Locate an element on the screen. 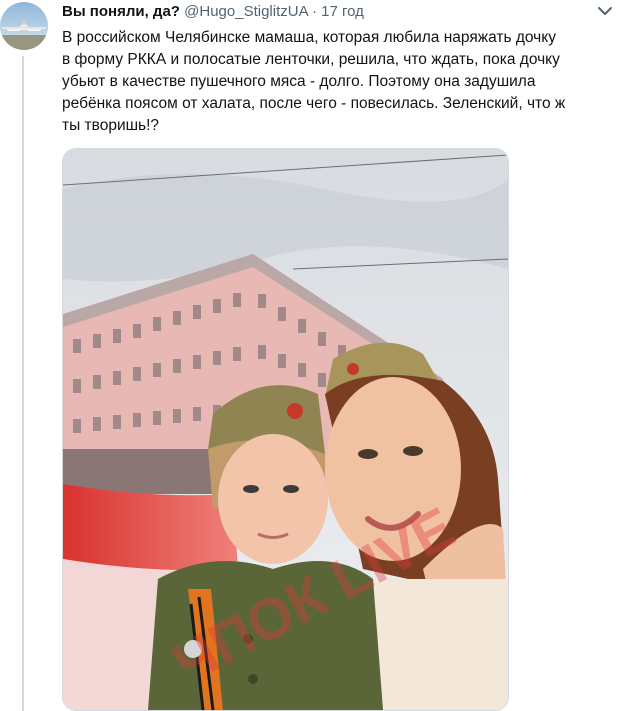  chevron-down-icon is located at coordinates (605, 11).